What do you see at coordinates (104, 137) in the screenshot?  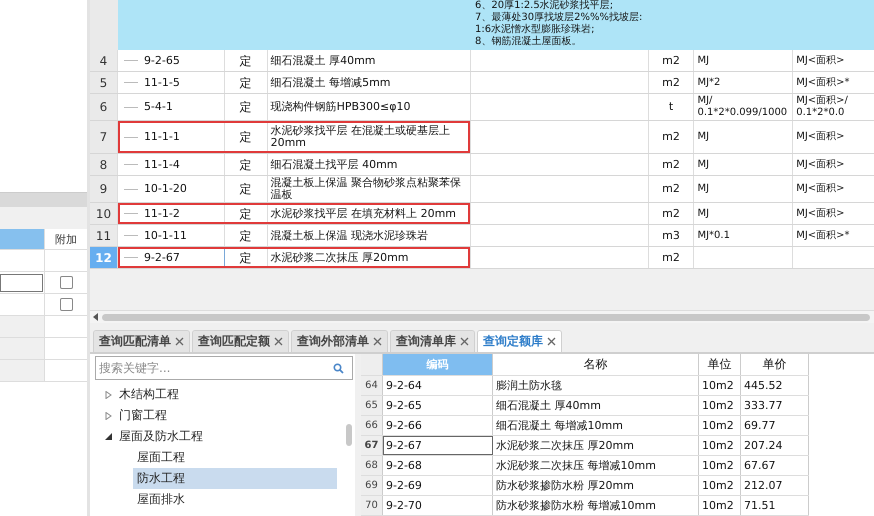 I see `row-number: 7` at bounding box center [104, 137].